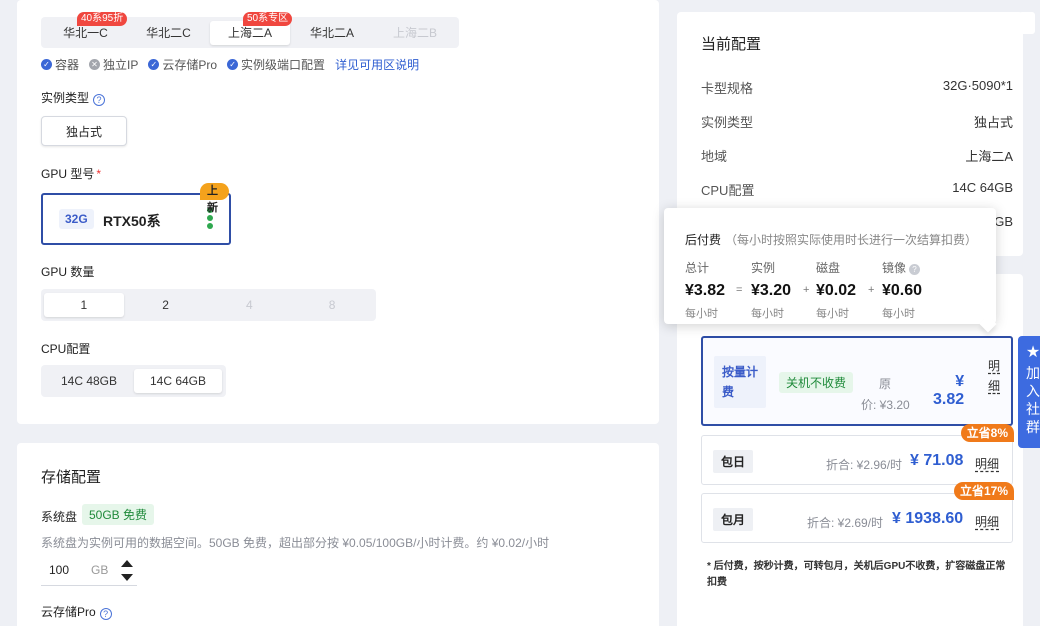  I want to click on region-tab-0: 华北一C 40系95折, so click(86, 28).